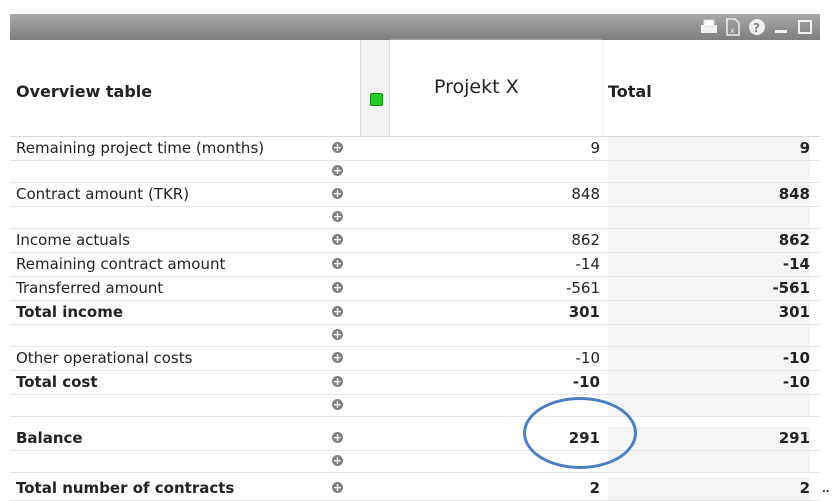 Image resolution: width=837 pixels, height=501 pixels. What do you see at coordinates (585, 194) in the screenshot?
I see `project-value-cell: 848` at bounding box center [585, 194].